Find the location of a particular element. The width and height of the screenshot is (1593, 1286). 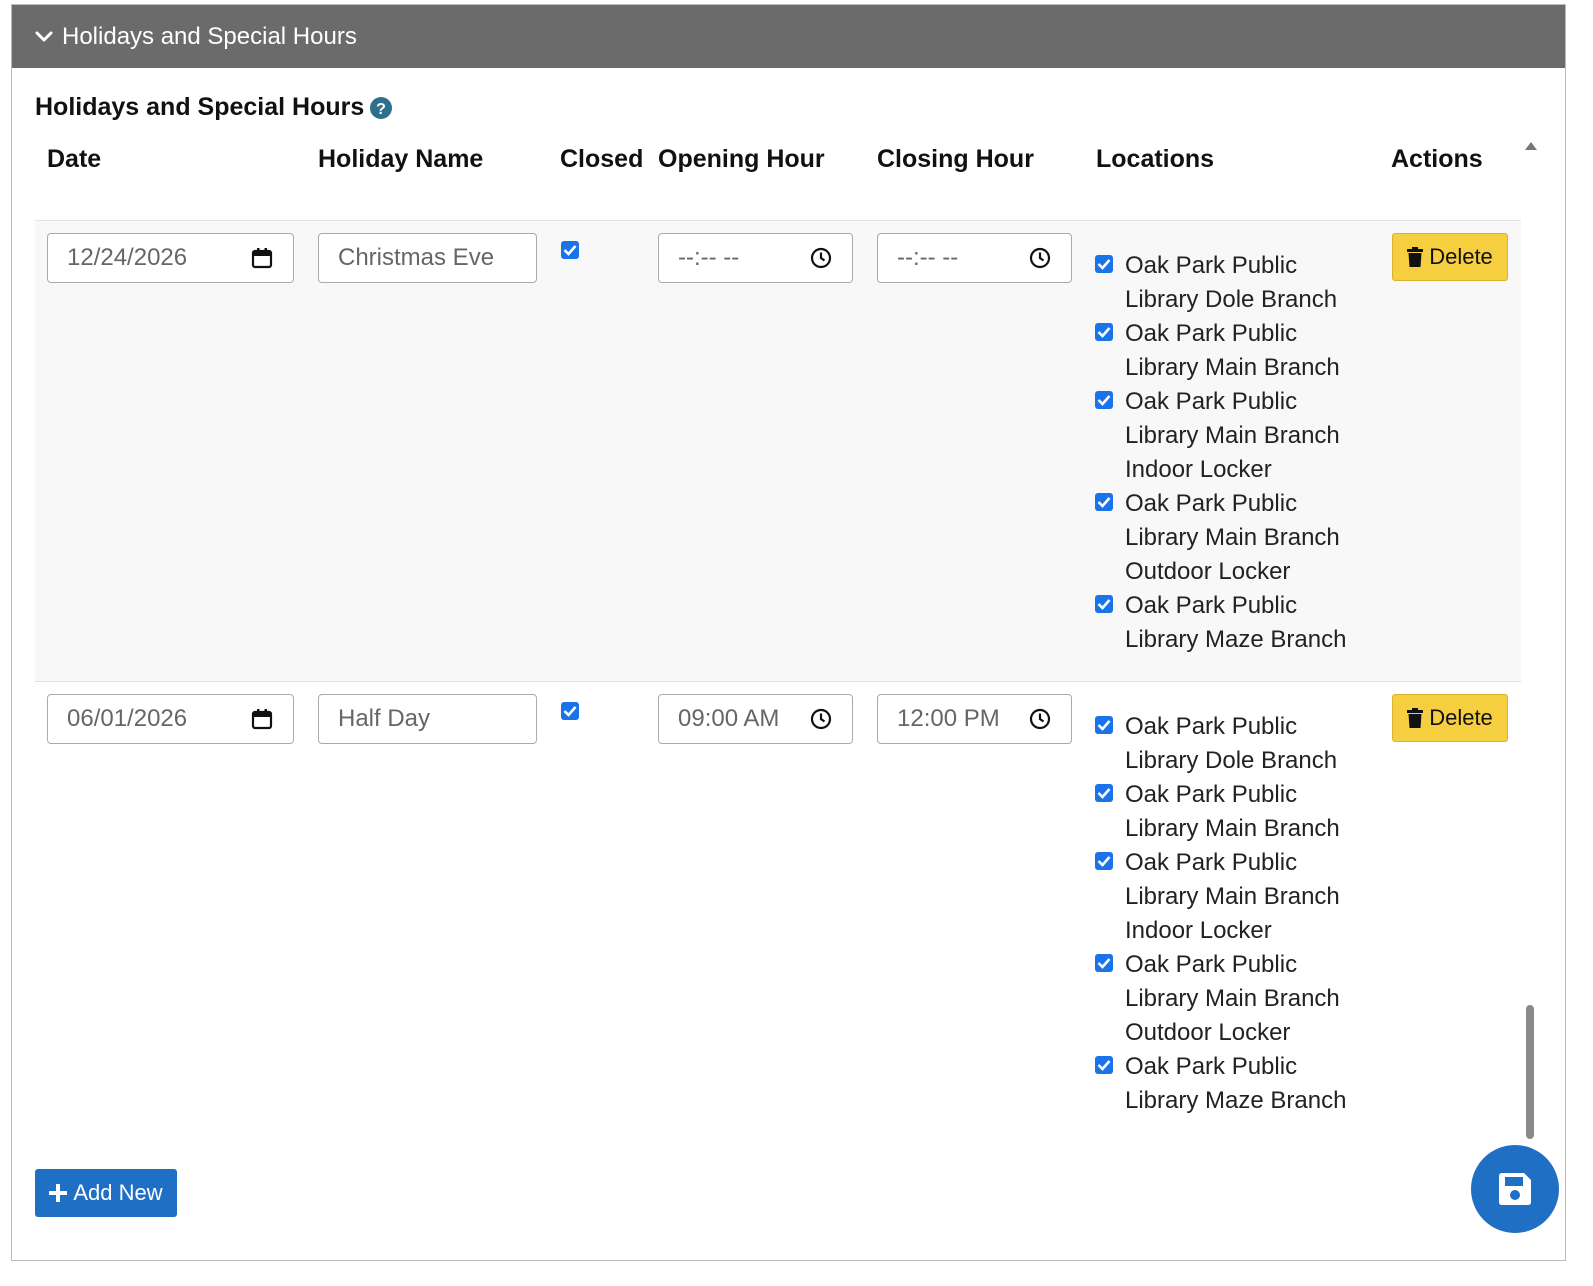

closing-hour-value: 12:00 PM is located at coordinates (948, 718).